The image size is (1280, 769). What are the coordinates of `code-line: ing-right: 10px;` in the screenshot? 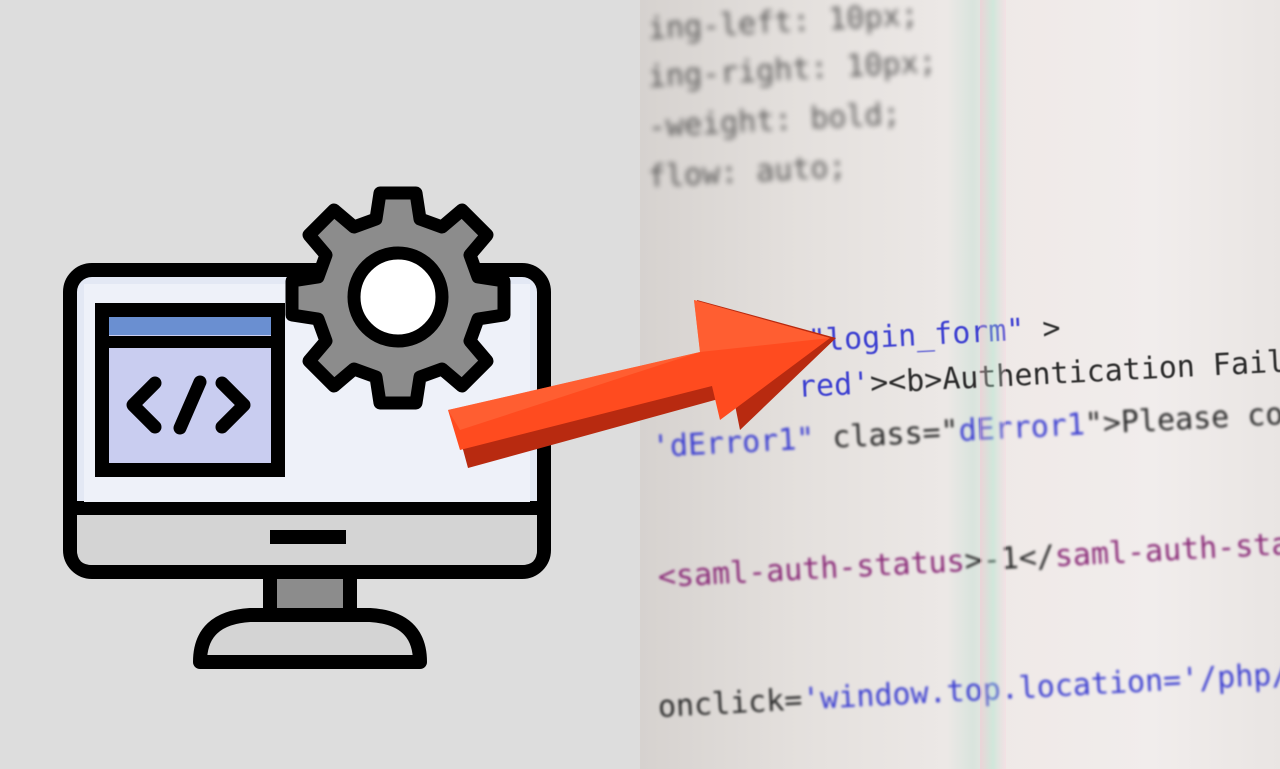 It's located at (792, 69).